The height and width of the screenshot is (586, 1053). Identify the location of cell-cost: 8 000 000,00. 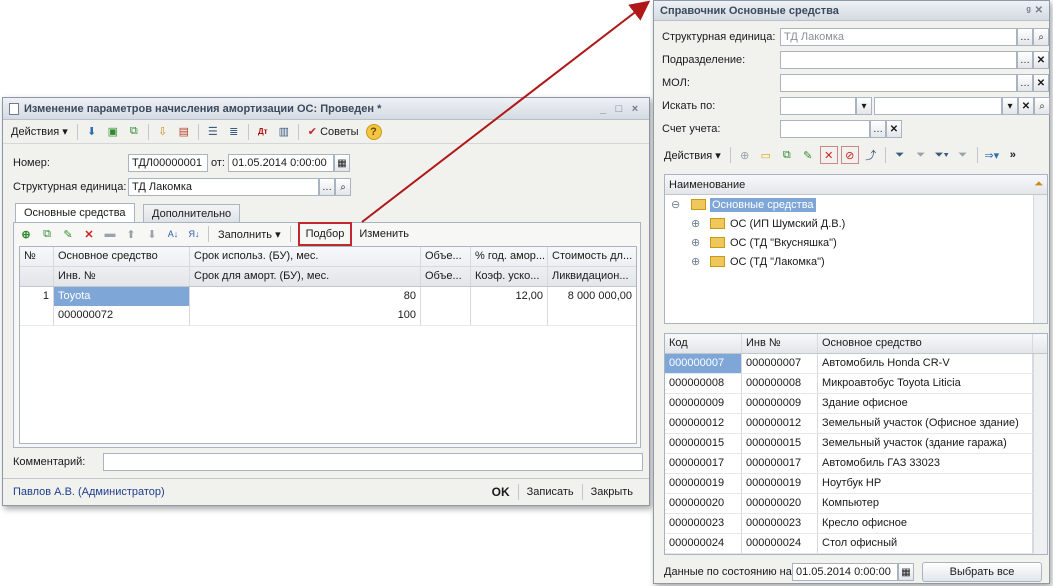
(592, 296).